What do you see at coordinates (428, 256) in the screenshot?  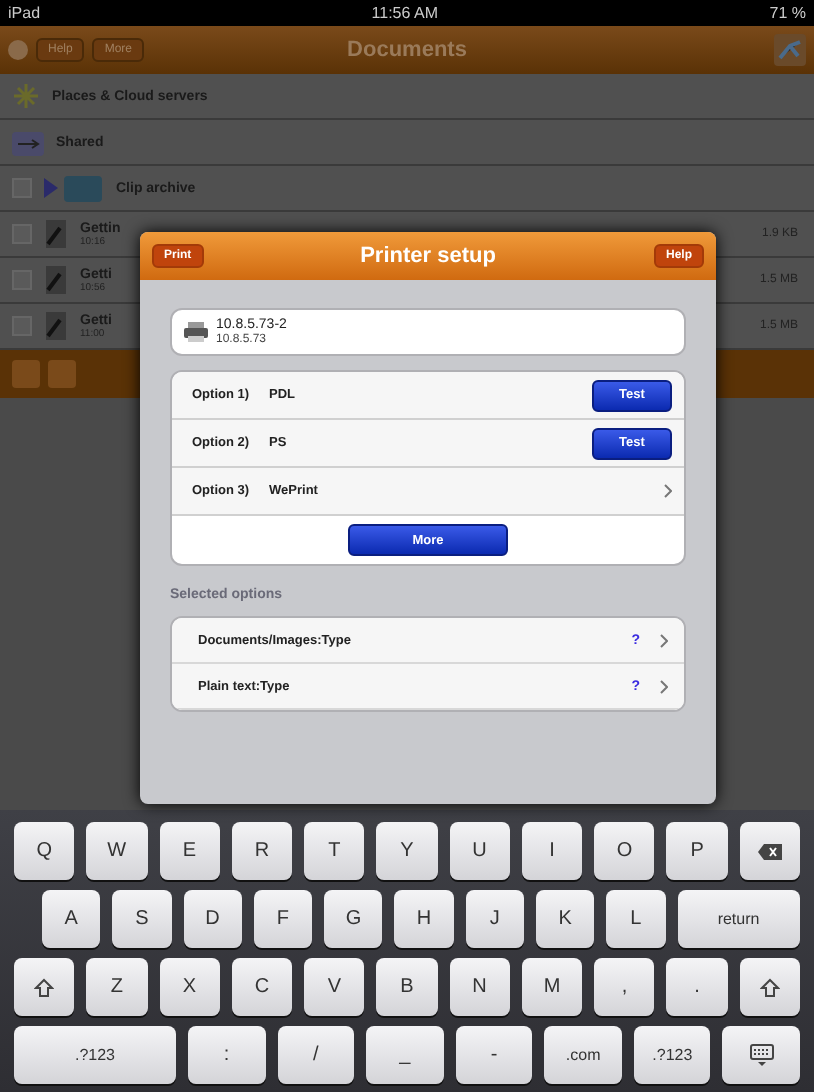 I see `dialog-title: Printer setup` at bounding box center [428, 256].